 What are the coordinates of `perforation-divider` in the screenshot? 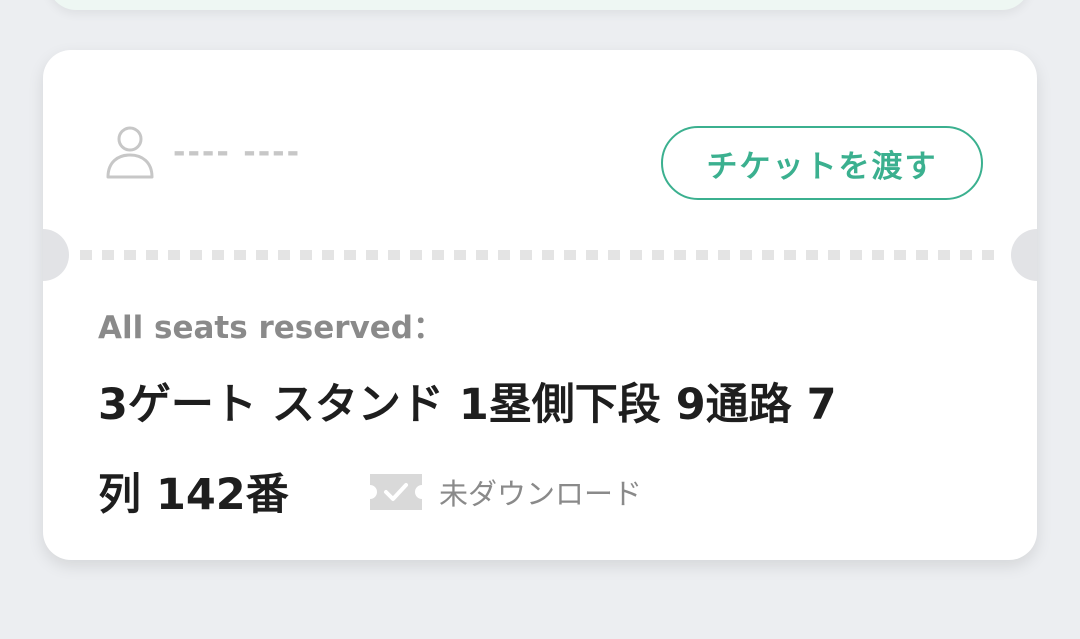 It's located at (541, 255).